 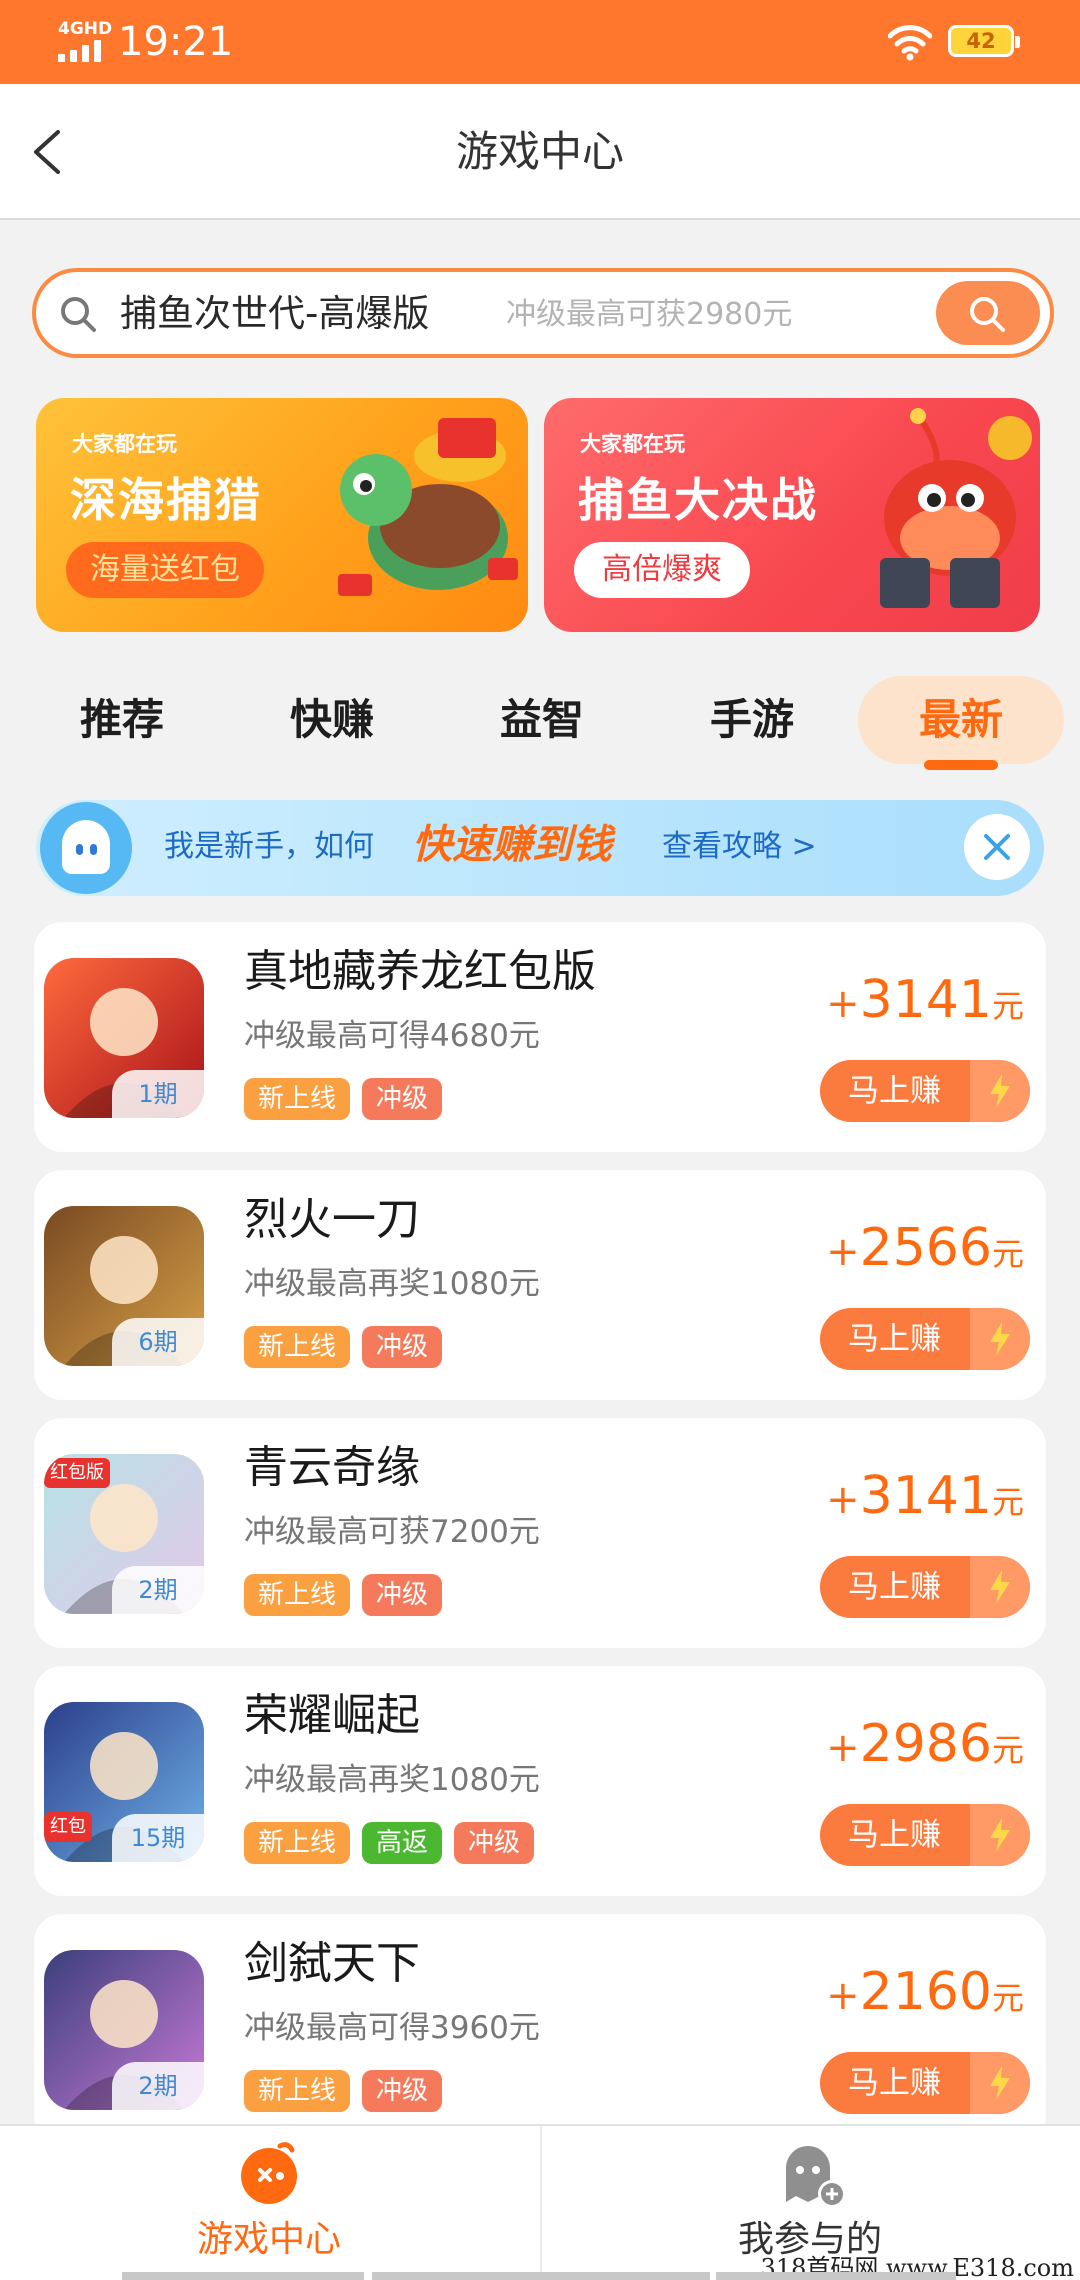 I want to click on banner-deep-sea-hunt: 大家都在玩 深海捕猎 海量送红包, so click(x=282, y=515).